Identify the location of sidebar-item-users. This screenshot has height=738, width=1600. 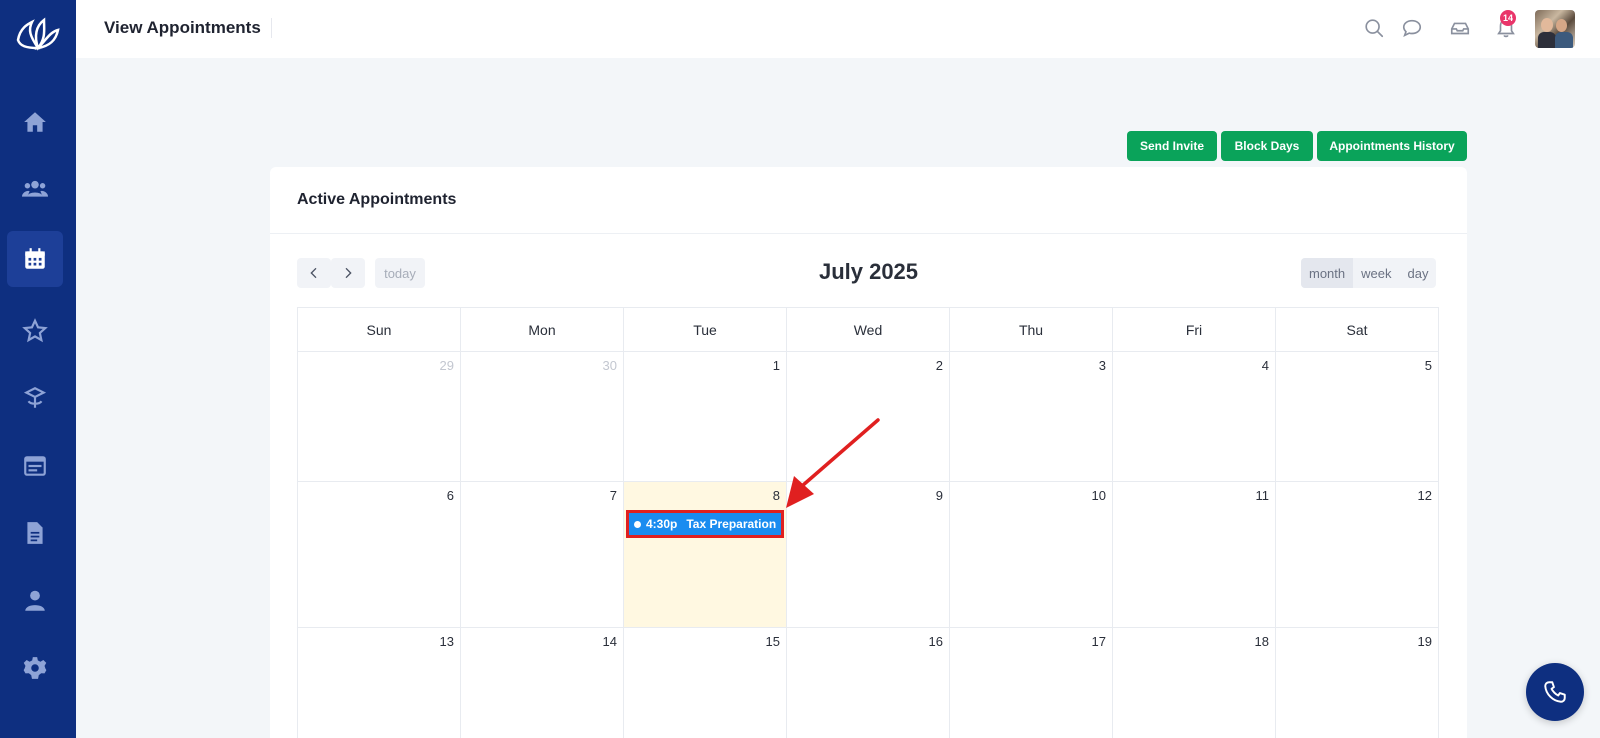
(35, 189).